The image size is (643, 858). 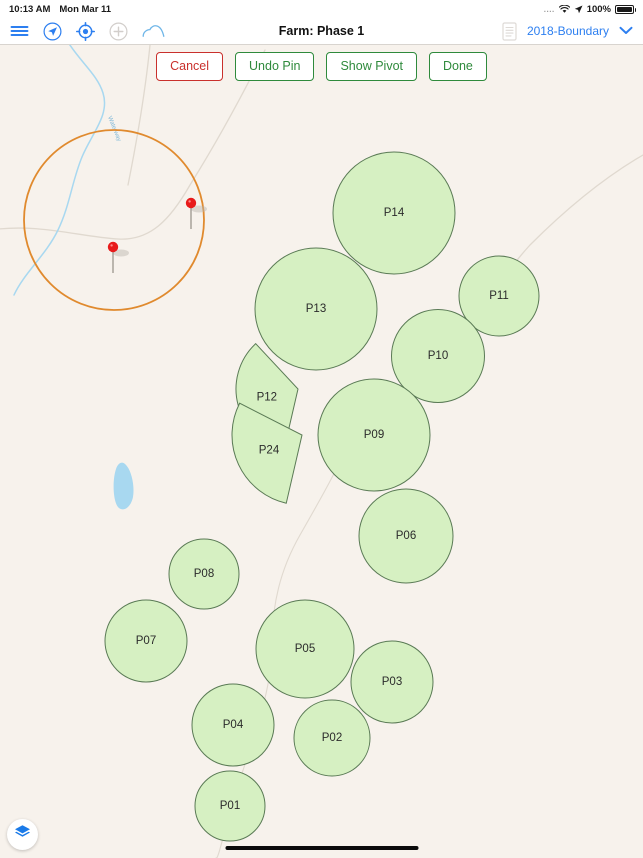 I want to click on boundary-circle, so click(x=114, y=220).